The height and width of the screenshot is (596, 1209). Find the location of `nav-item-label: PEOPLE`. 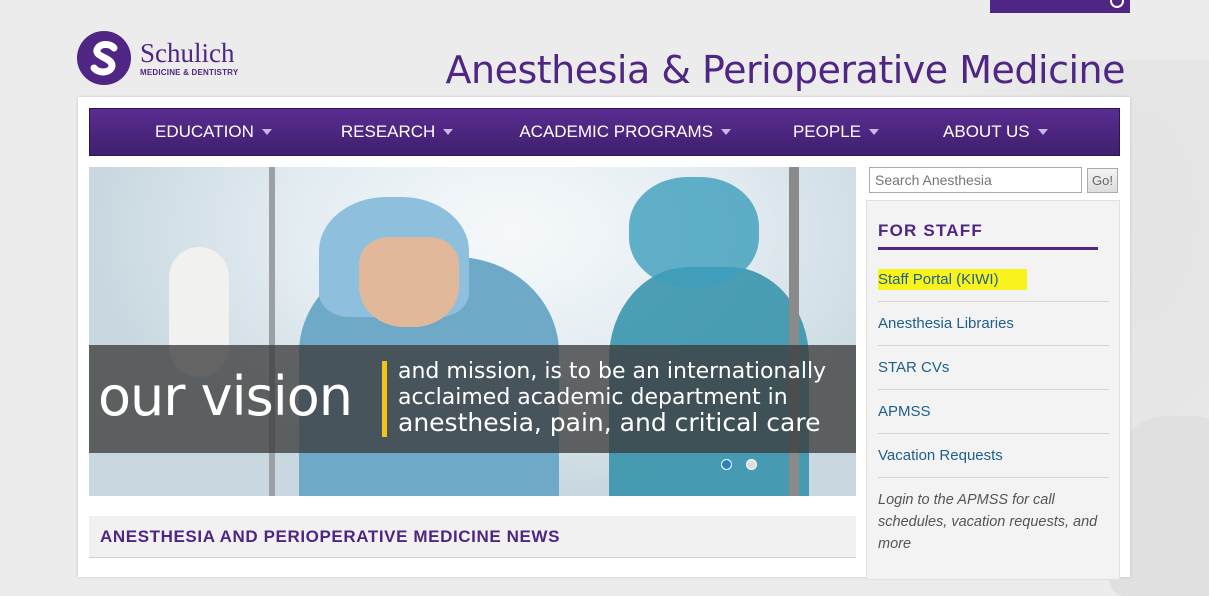

nav-item-label: PEOPLE is located at coordinates (827, 131).